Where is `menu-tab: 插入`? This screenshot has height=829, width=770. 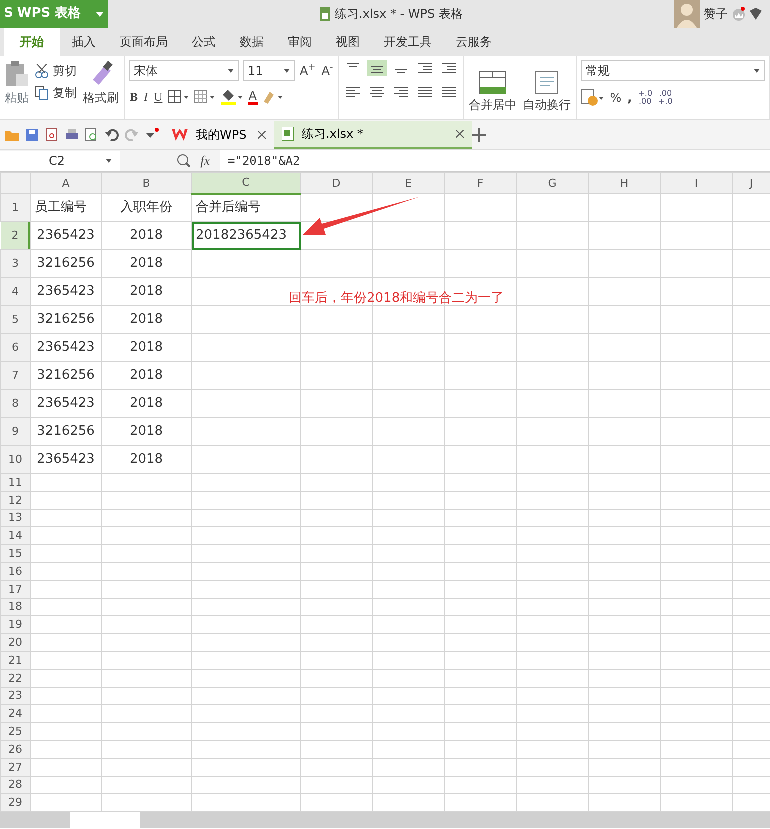
menu-tab: 插入 is located at coordinates (84, 42).